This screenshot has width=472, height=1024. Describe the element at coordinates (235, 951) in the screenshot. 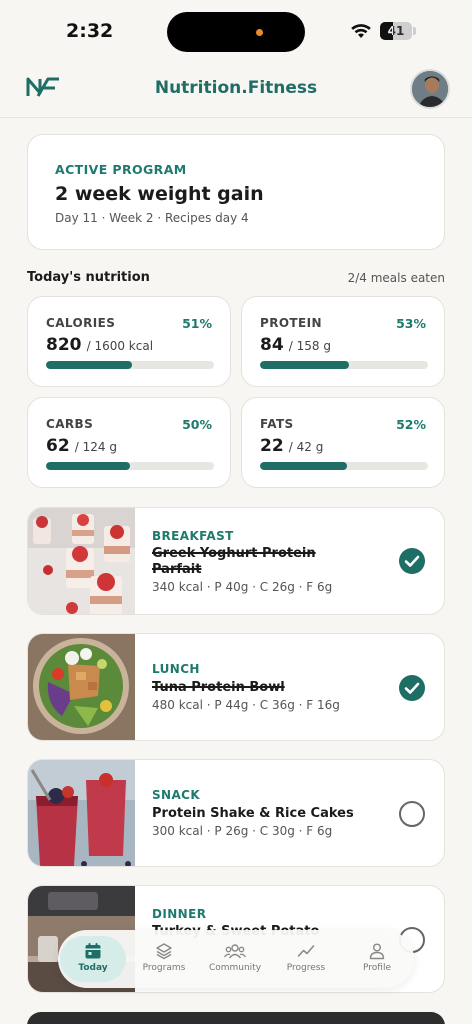

I see `people-icon` at that location.